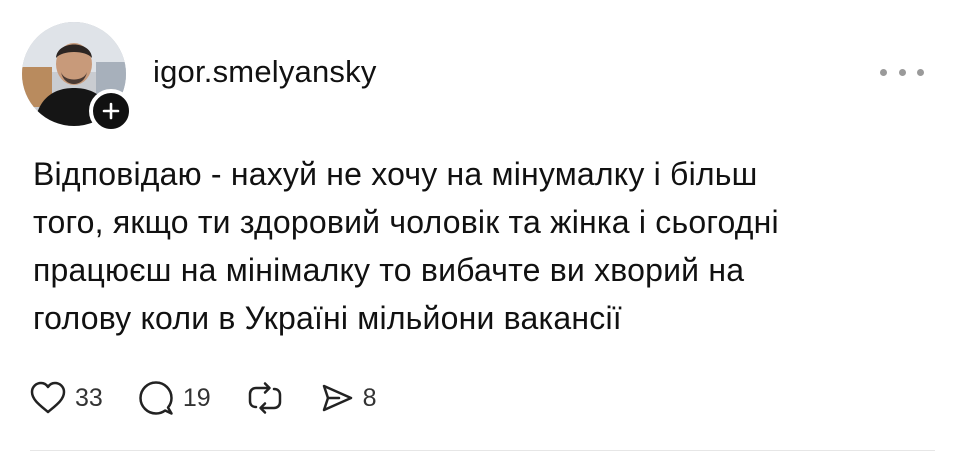 This screenshot has width=960, height=462. Describe the element at coordinates (77, 77) in the screenshot. I see `avatar-group` at that location.